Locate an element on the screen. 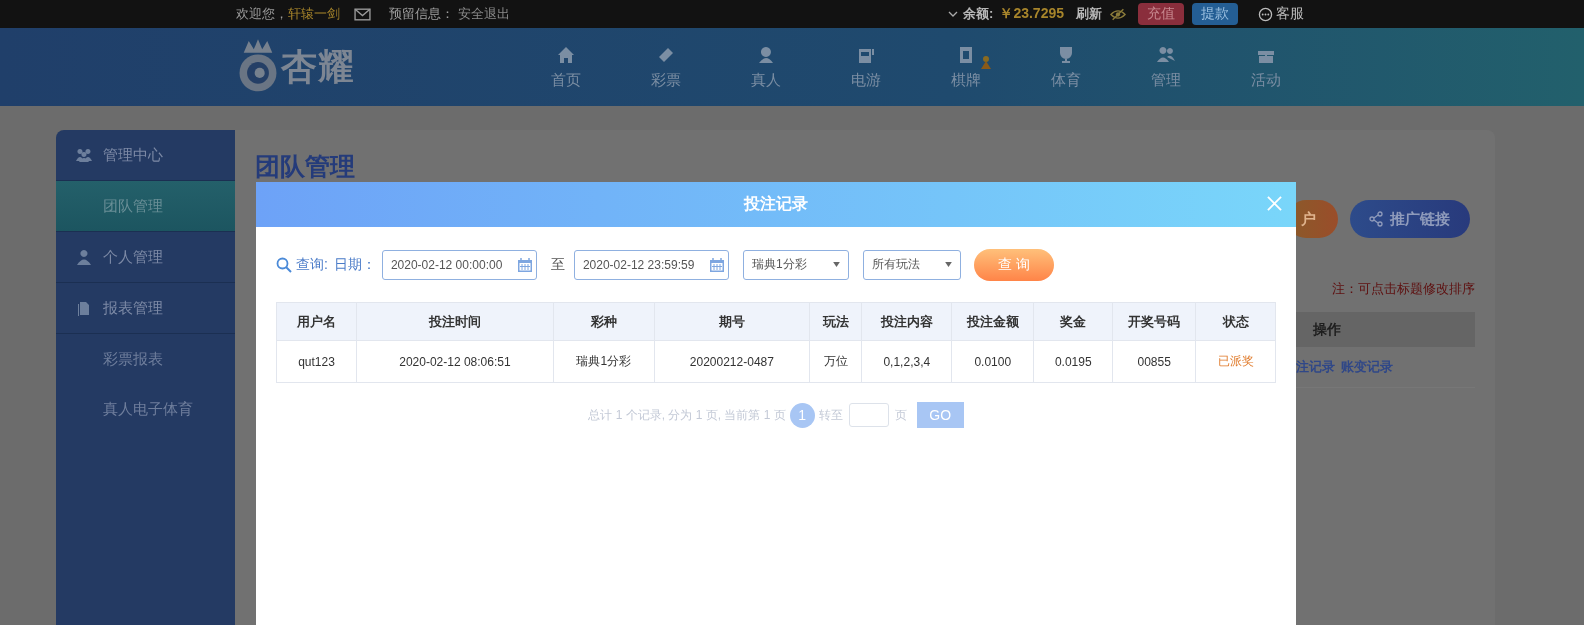  column-header: 玩法 is located at coordinates (835, 321).